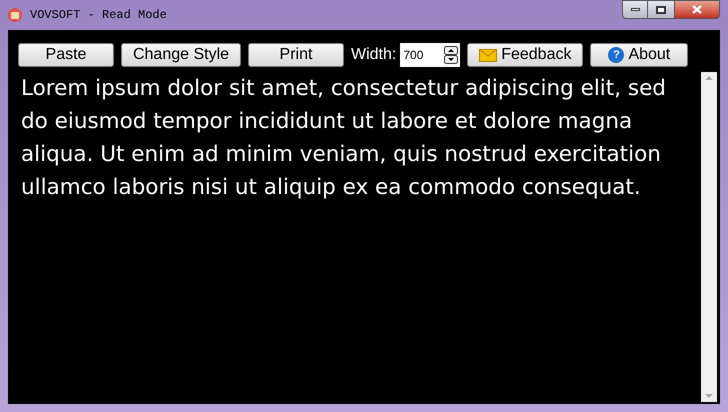 The width and height of the screenshot is (728, 412). Describe the element at coordinates (709, 396) in the screenshot. I see `scroll-down-icon` at that location.